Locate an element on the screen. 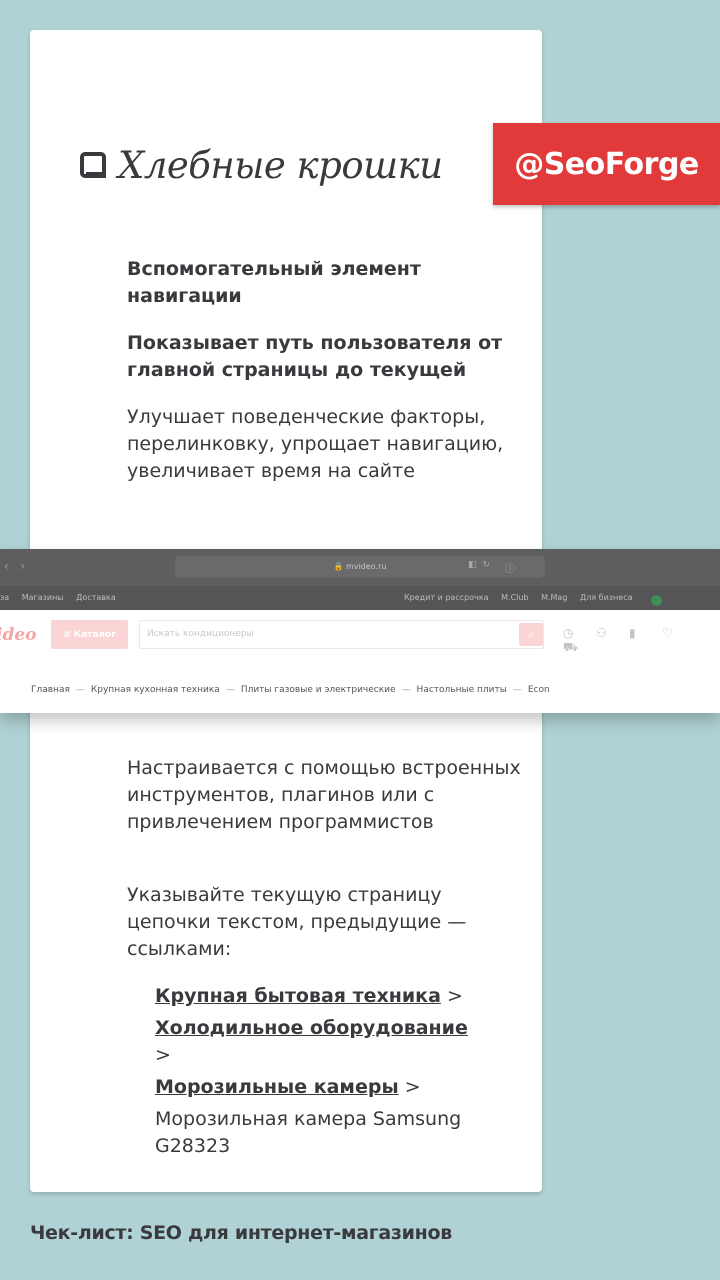 This screenshot has height=1280, width=720. brand-badge: @SeoForge is located at coordinates (606, 164).